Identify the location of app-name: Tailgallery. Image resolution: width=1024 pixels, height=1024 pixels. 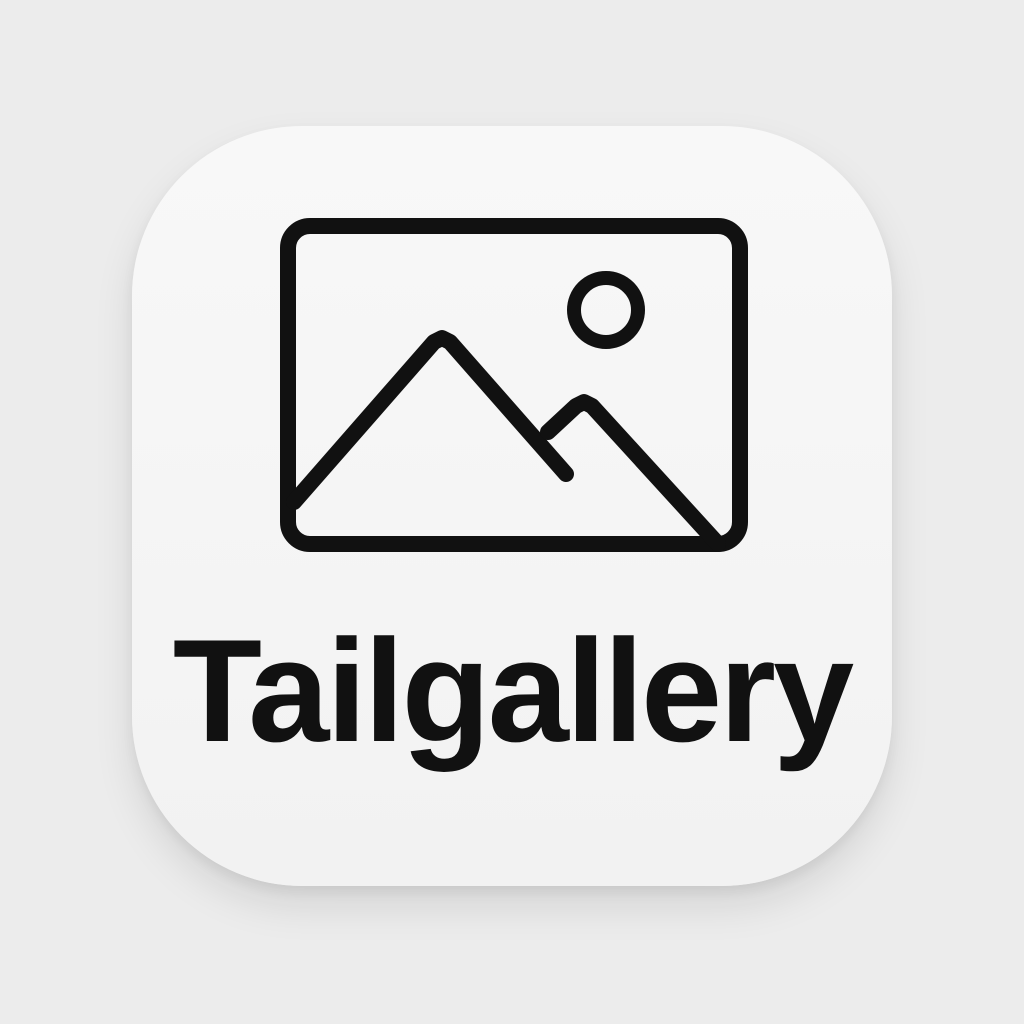
(513, 690).